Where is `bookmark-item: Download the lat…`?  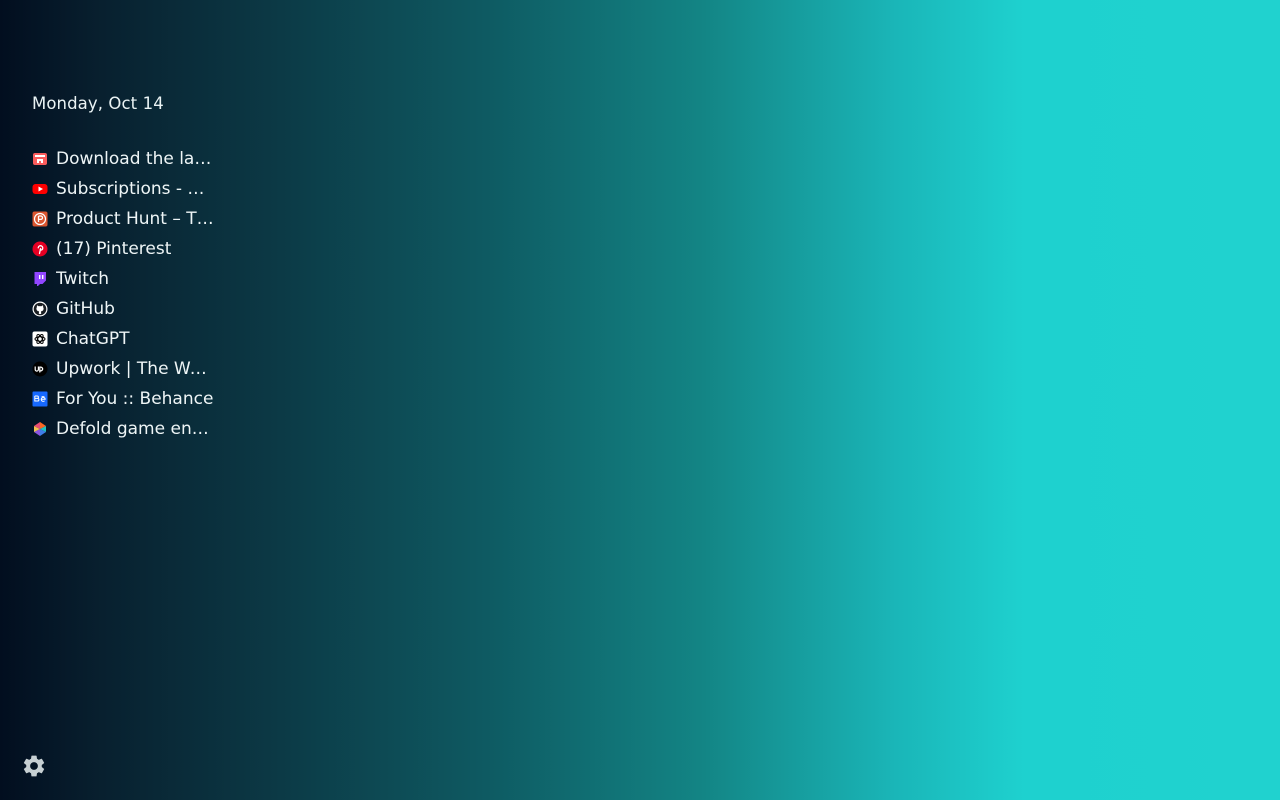 bookmark-item: Download the lat… is located at coordinates (124, 159).